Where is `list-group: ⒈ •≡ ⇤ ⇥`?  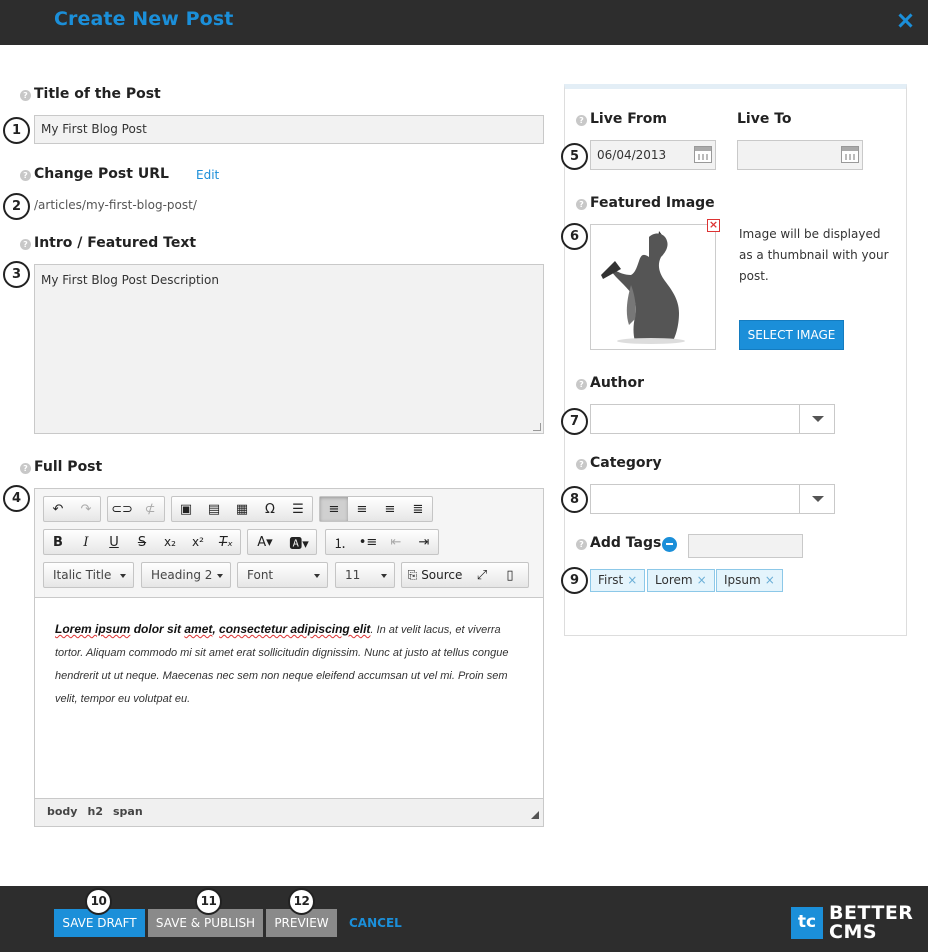 list-group: ⒈ •≡ ⇤ ⇥ is located at coordinates (382, 542).